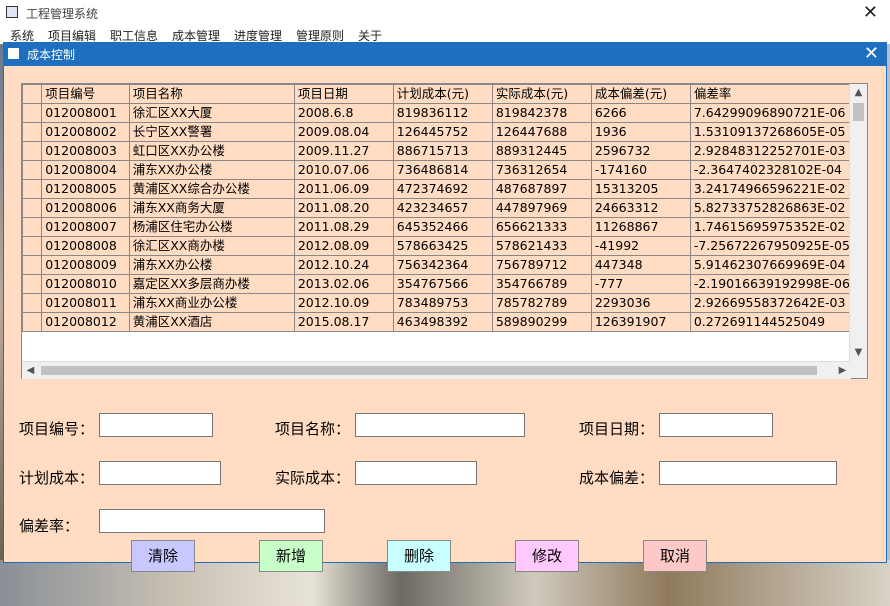 The width and height of the screenshot is (890, 606). What do you see at coordinates (640, 208) in the screenshot?
I see `table-cell: 24663312` at bounding box center [640, 208].